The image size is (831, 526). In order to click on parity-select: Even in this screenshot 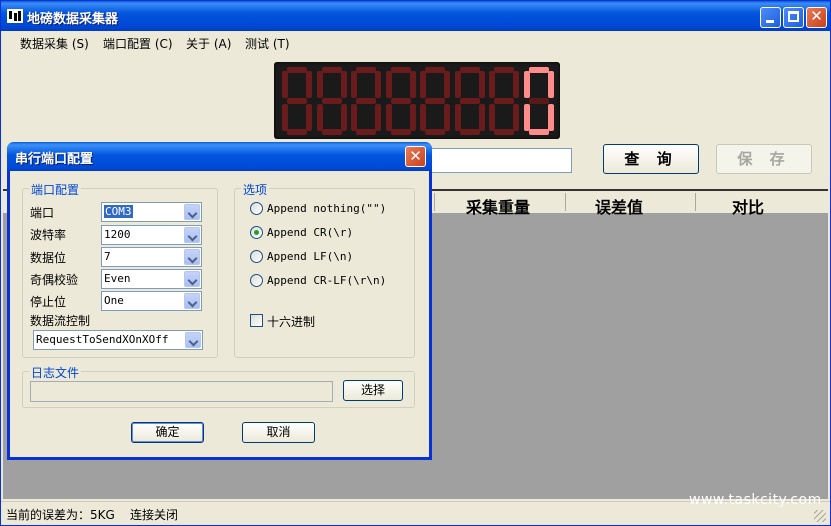, I will do `click(151, 279)`.